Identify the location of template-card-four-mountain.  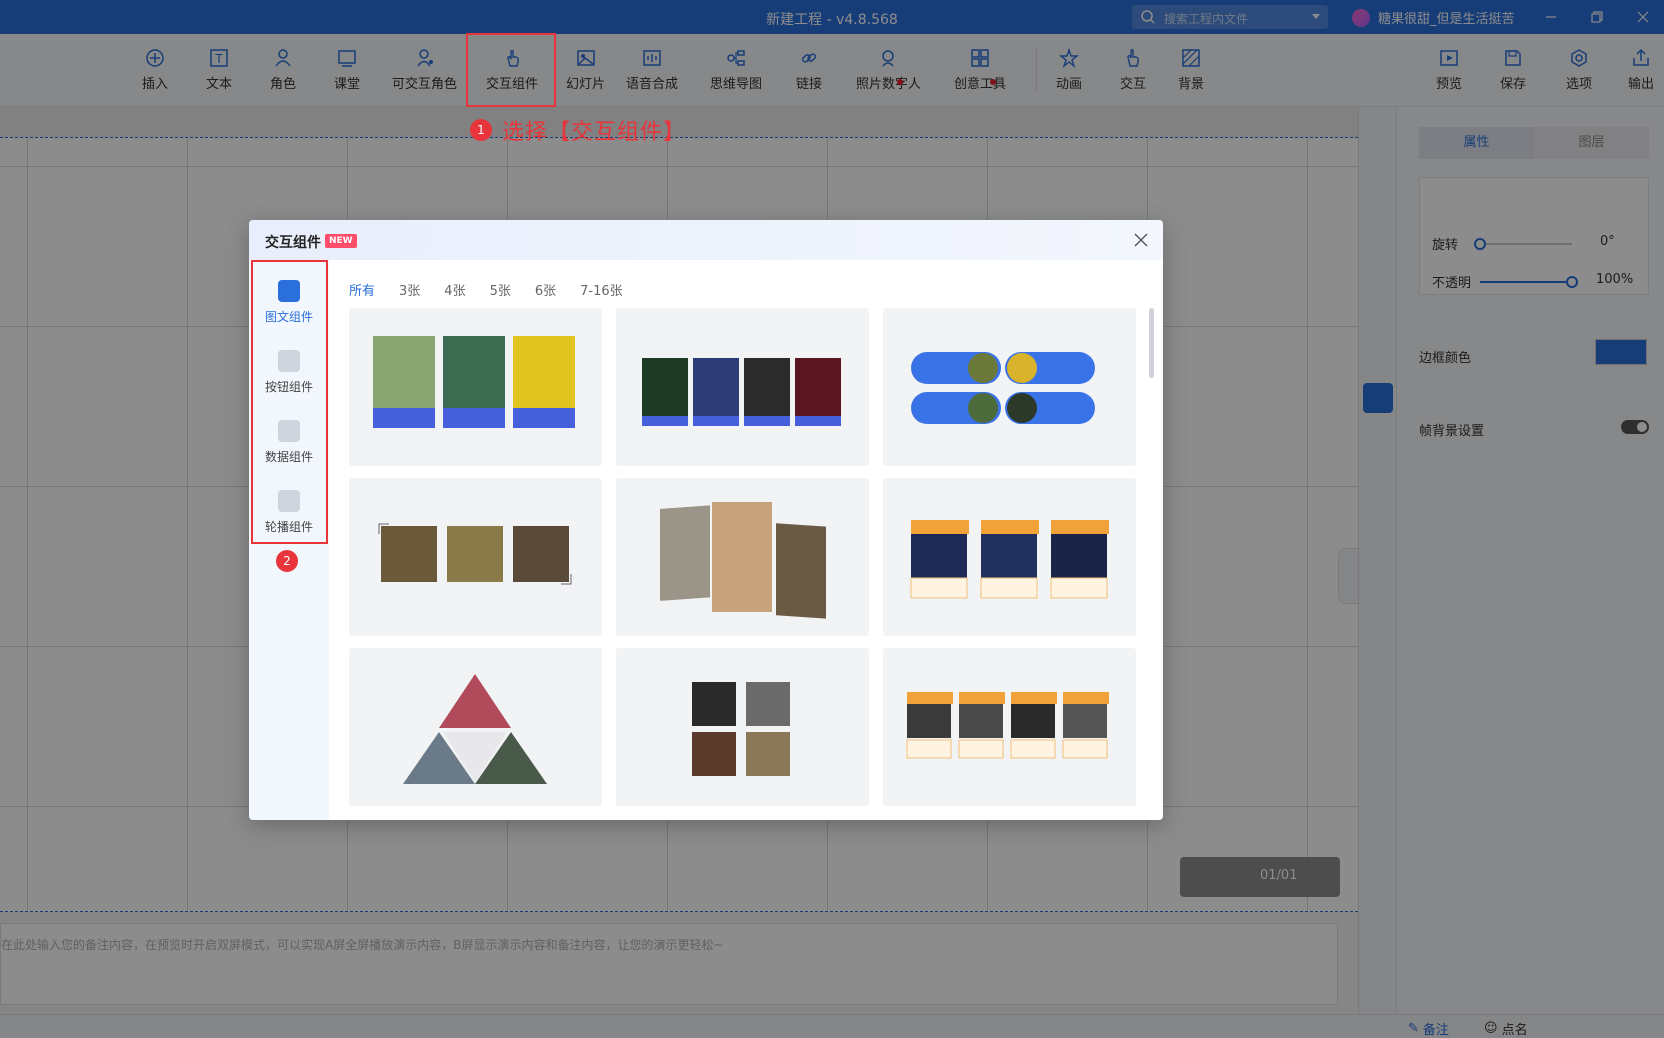
(1009, 727).